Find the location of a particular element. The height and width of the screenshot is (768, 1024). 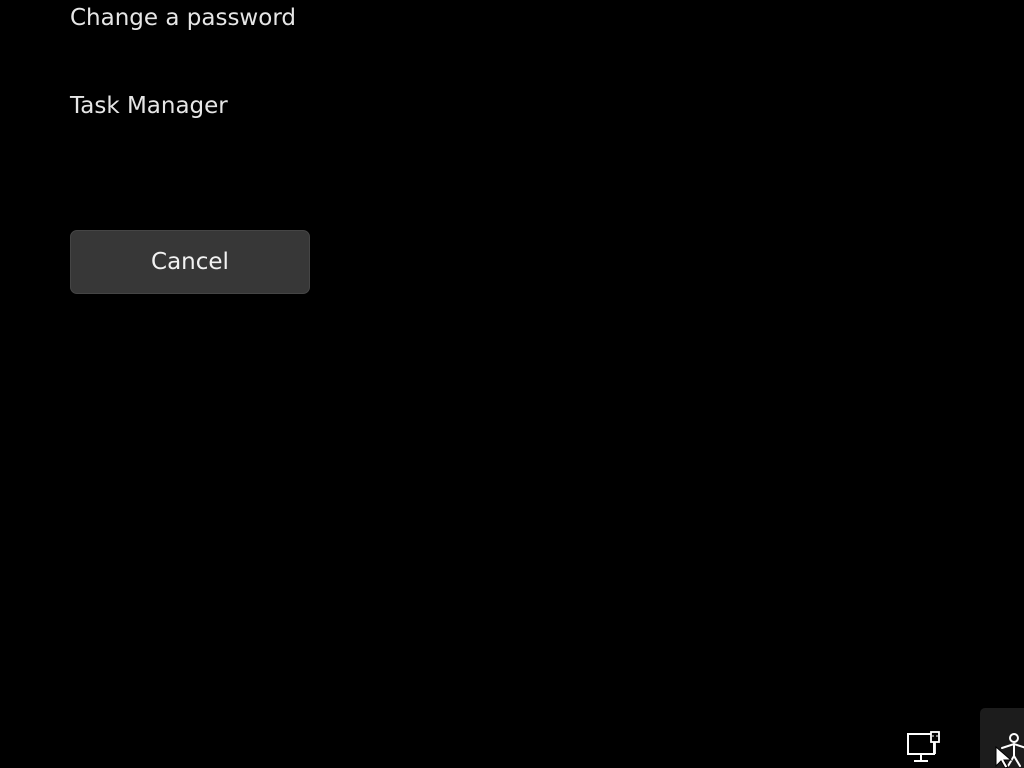

change-password-option: Change a password is located at coordinates (183, 18).